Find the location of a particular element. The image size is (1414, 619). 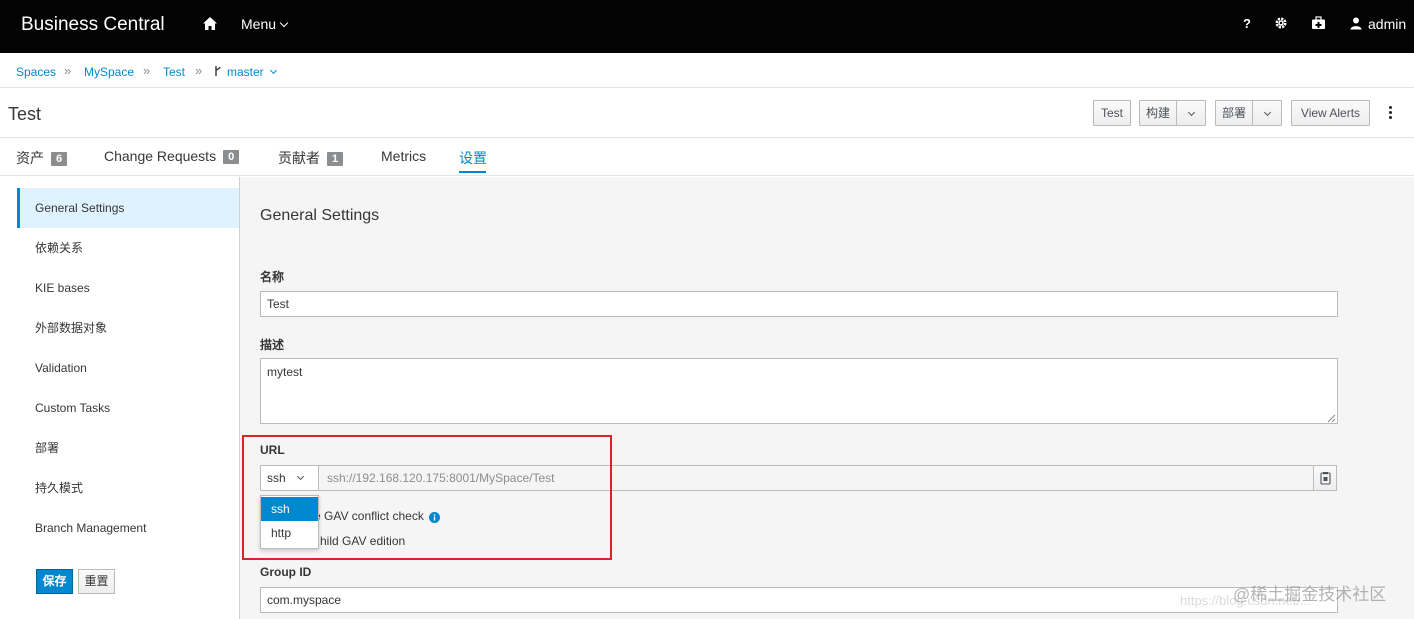

menu-label: Menu is located at coordinates (259, 24).